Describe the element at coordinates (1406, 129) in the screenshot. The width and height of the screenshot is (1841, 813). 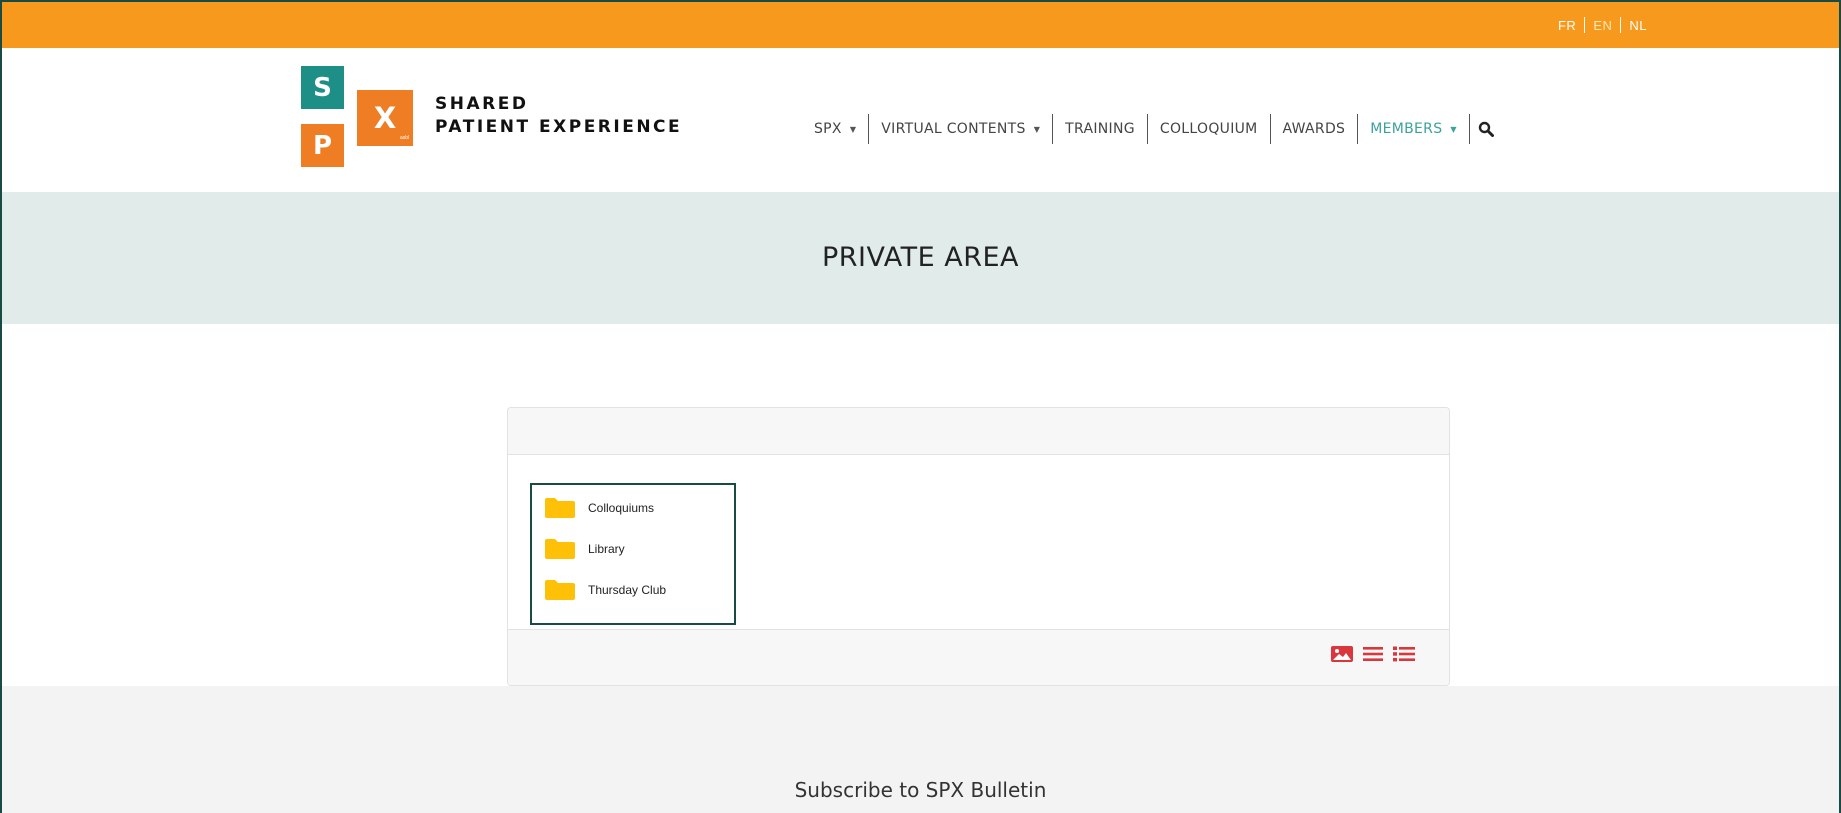
I see `nav-label: MEMBERS` at that location.